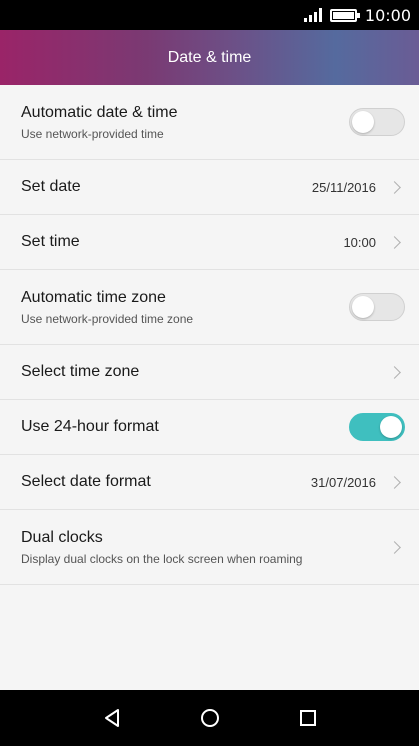 The width and height of the screenshot is (419, 746). What do you see at coordinates (387, 15) in the screenshot?
I see `status-time: 10:00` at bounding box center [387, 15].